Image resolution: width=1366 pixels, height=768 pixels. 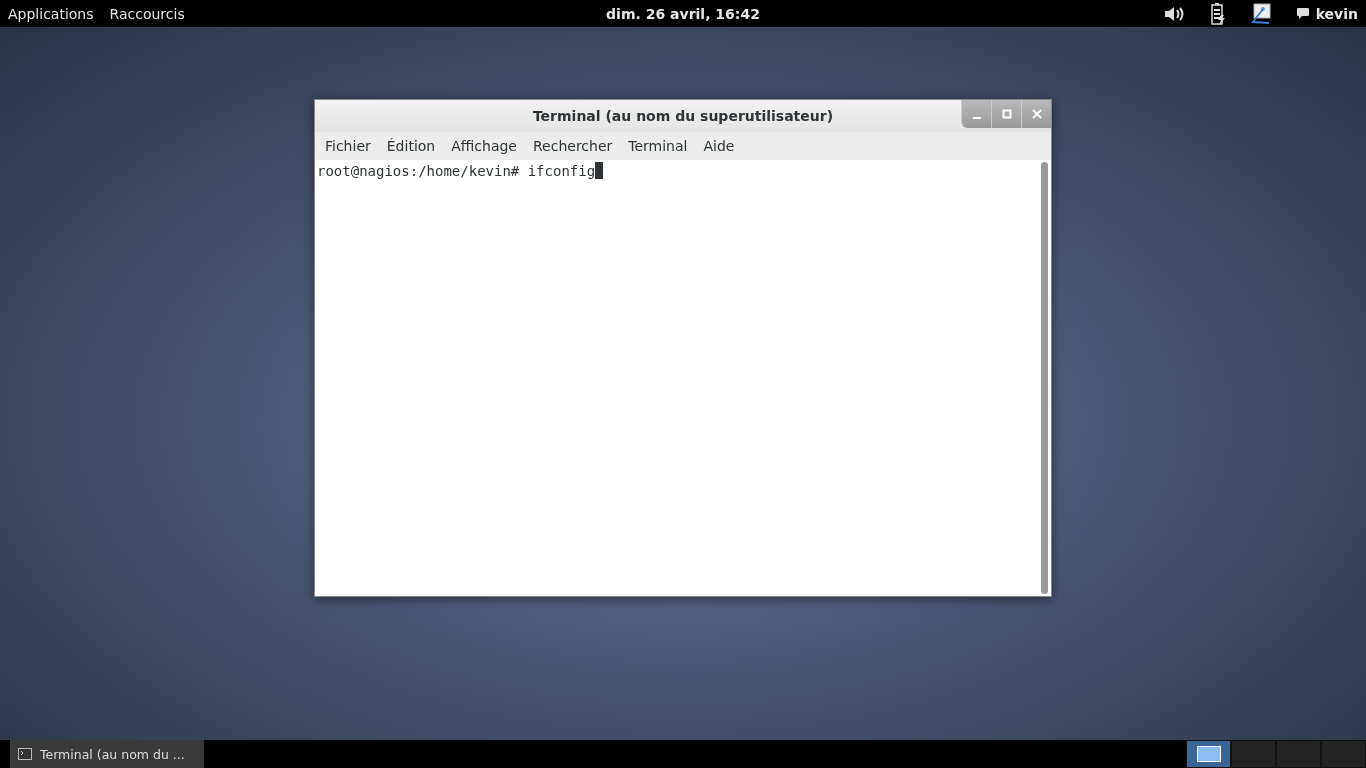 What do you see at coordinates (976, 118) in the screenshot?
I see `minimize-icon` at bounding box center [976, 118].